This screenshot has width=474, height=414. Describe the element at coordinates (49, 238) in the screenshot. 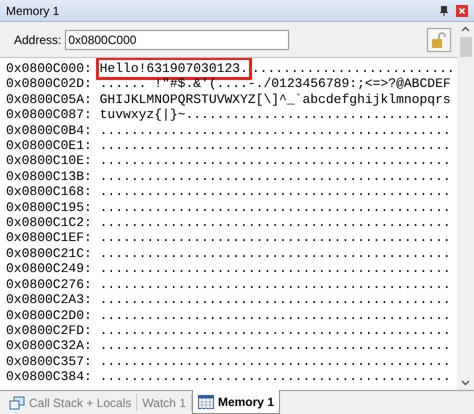

I see `memory-address: 0x0800C1EF:` at that location.